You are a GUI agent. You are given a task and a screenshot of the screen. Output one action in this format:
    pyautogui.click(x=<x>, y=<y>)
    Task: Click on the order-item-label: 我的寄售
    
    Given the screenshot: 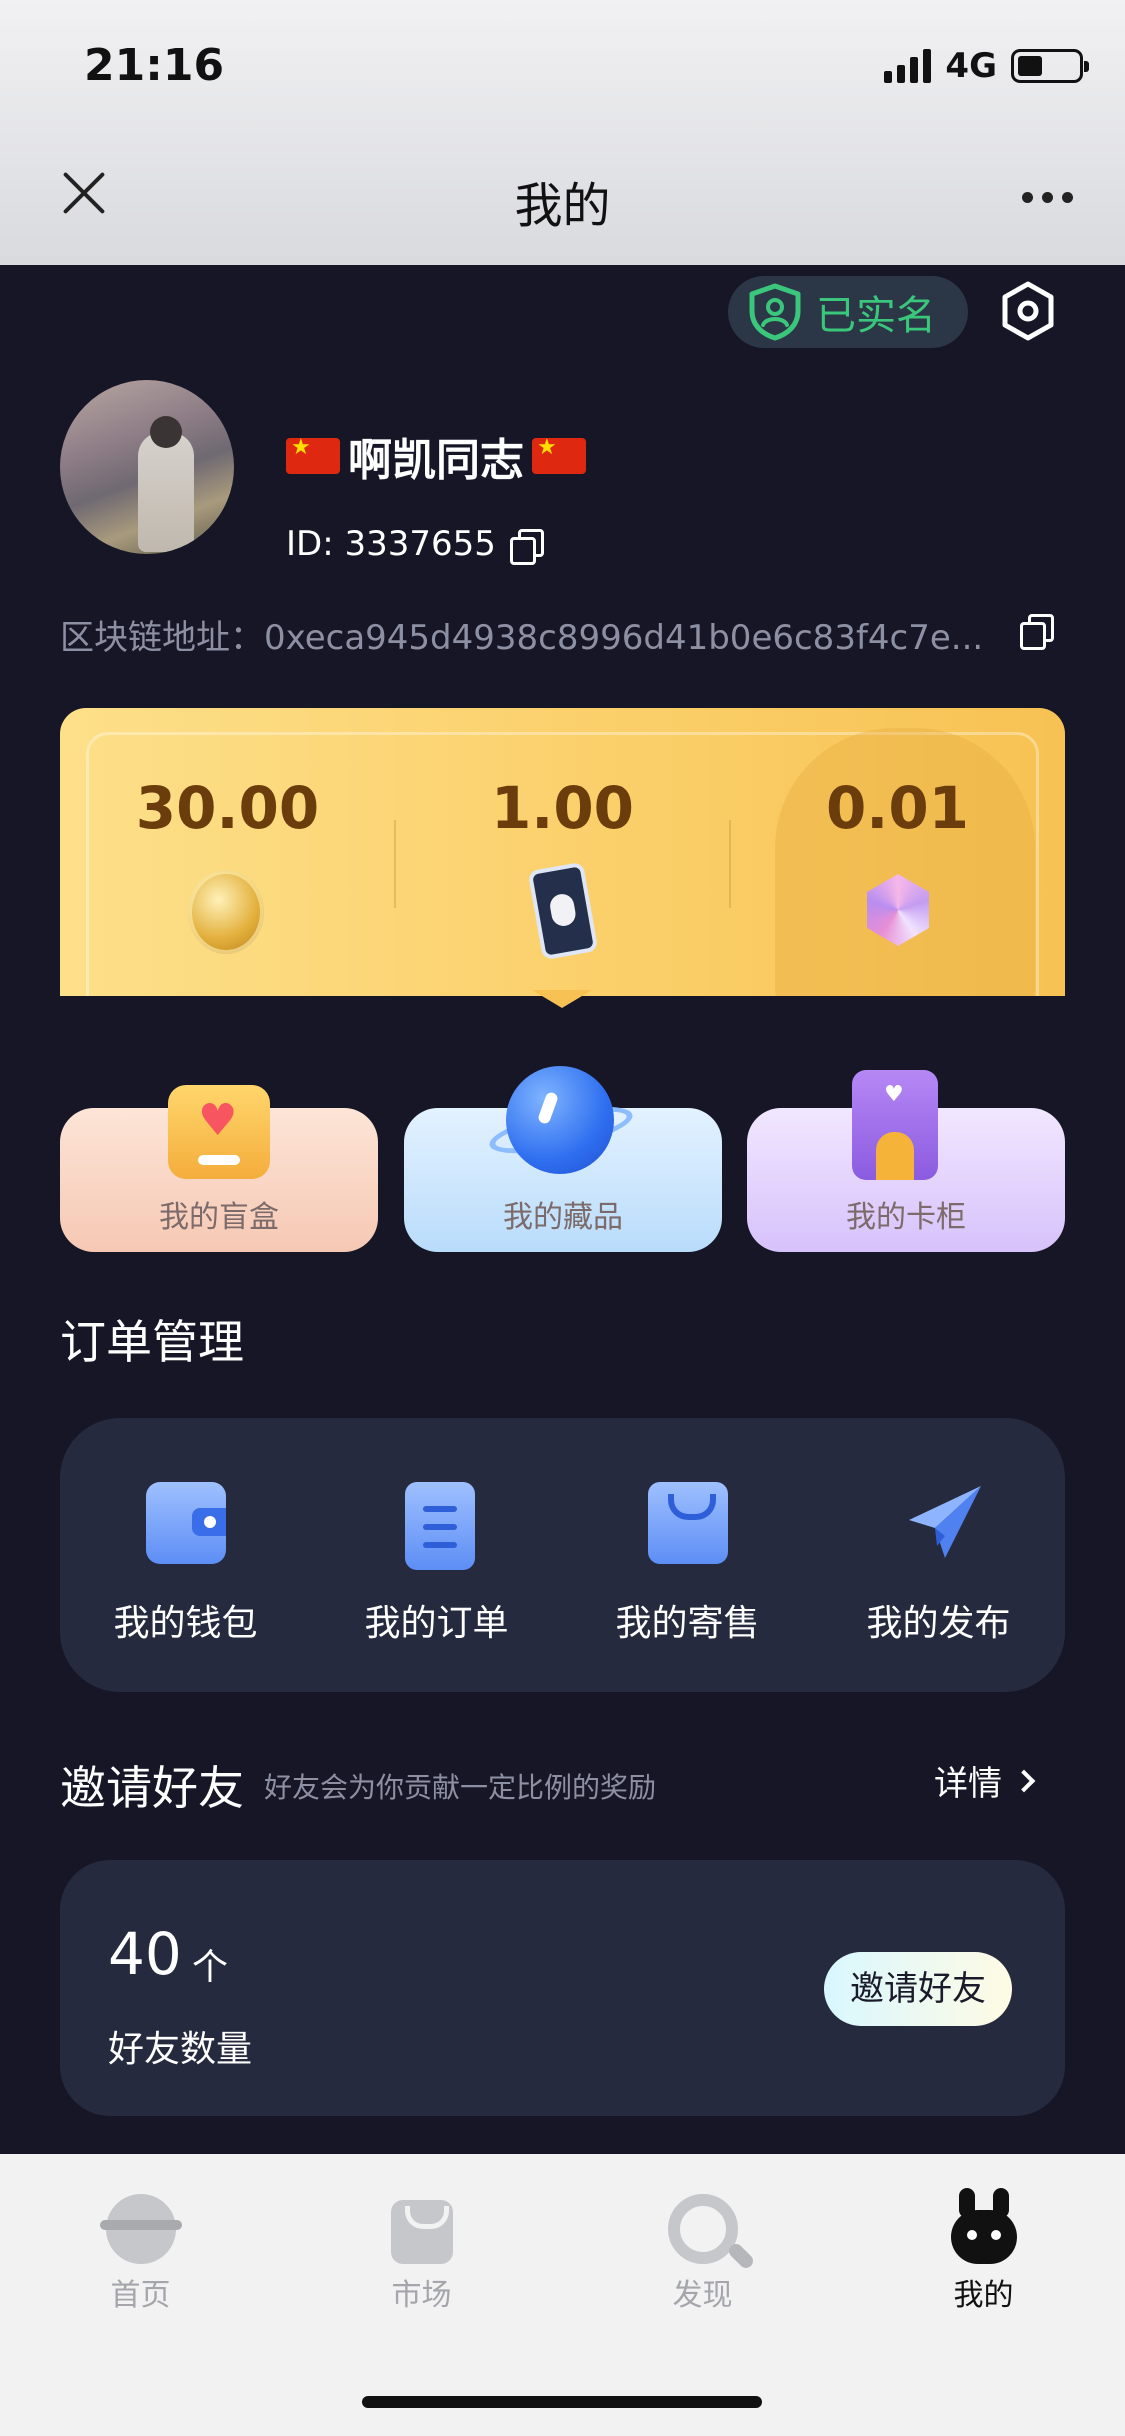 What is the action you would take?
    pyautogui.click(x=687, y=1623)
    